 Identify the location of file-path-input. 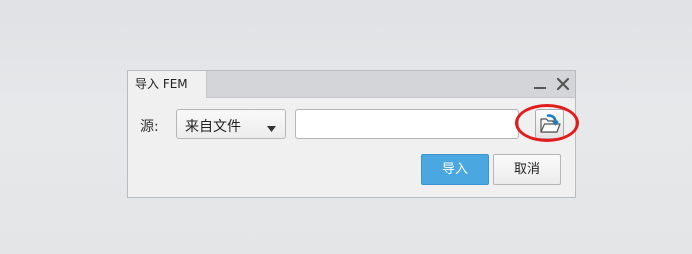
(407, 124).